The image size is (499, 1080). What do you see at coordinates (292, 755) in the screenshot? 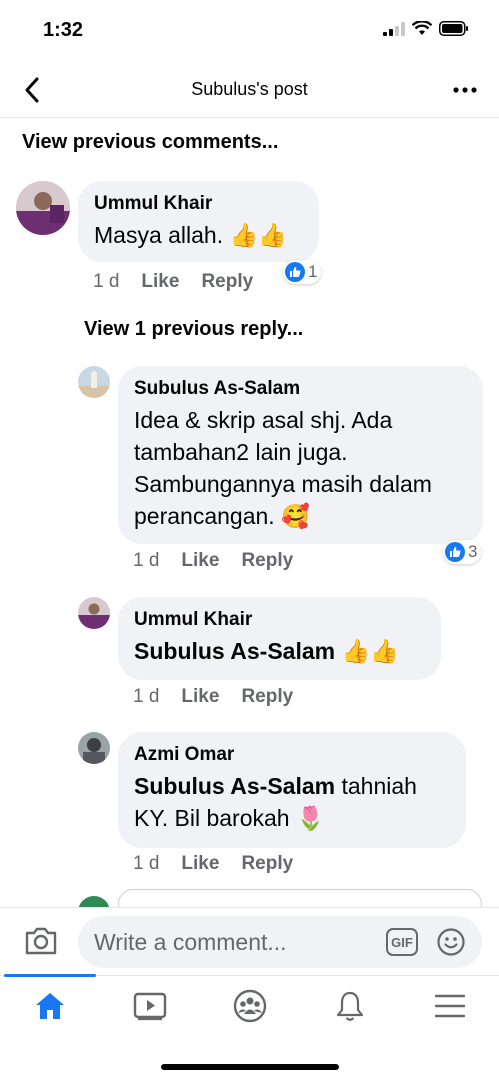
I see `comment-author: Azmi Omar` at bounding box center [292, 755].